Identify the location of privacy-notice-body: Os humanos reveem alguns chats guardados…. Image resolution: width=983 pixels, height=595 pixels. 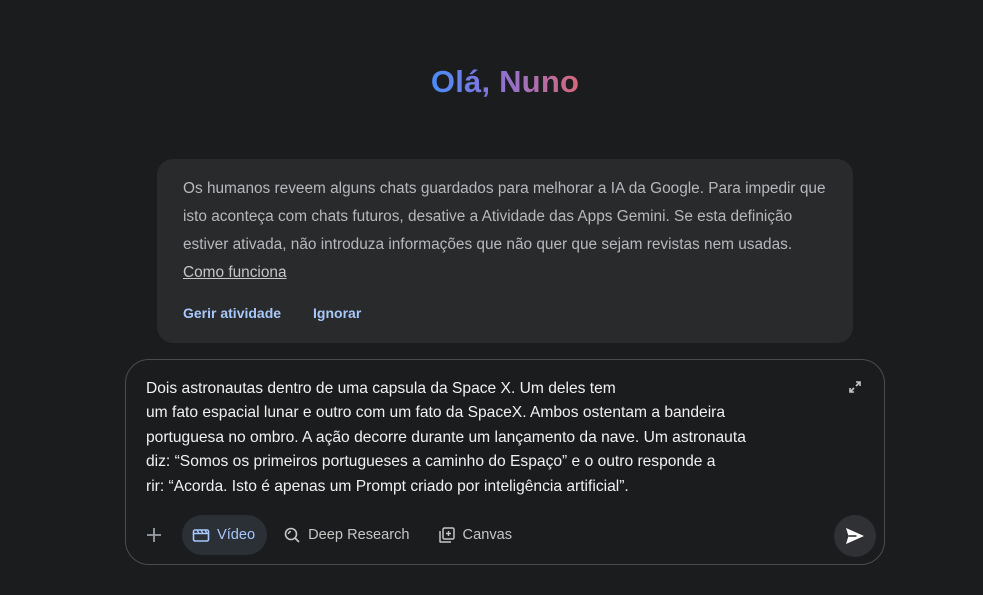
(504, 216).